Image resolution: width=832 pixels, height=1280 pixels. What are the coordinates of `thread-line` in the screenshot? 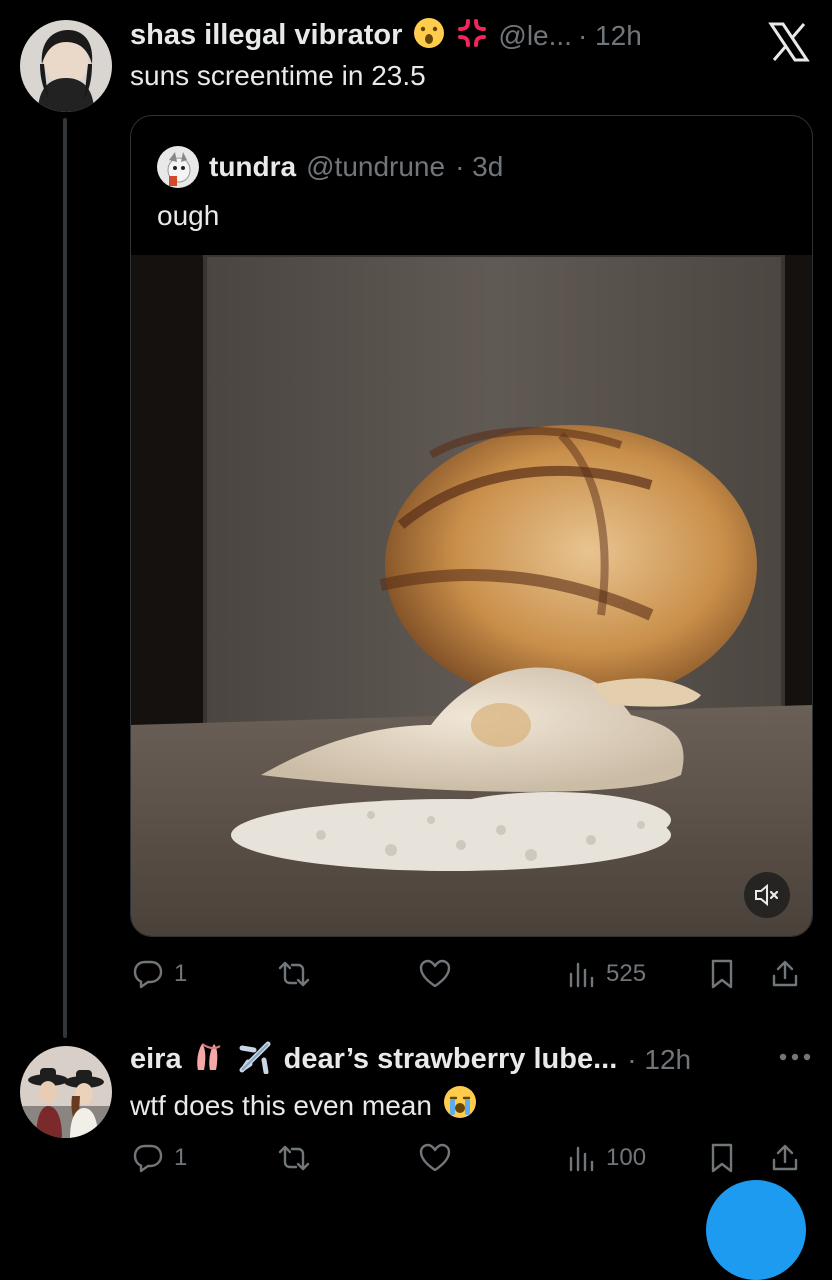 It's located at (65, 578).